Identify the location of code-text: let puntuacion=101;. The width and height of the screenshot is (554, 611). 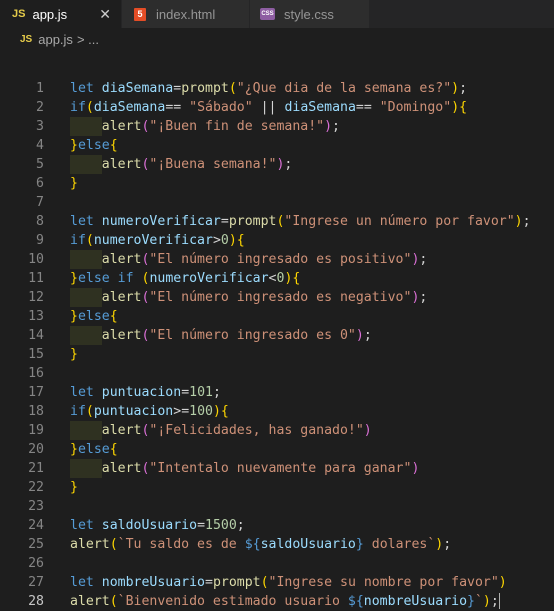
(145, 392).